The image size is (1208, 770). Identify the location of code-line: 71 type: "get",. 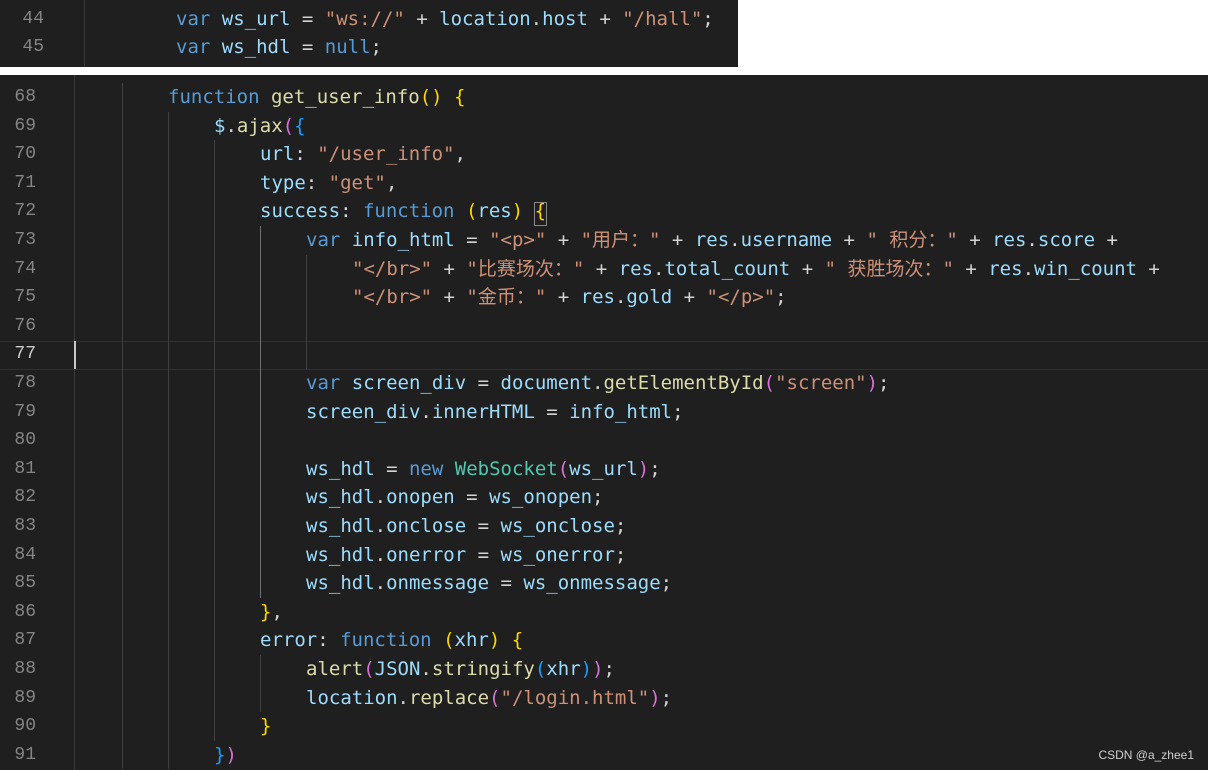
(604, 183).